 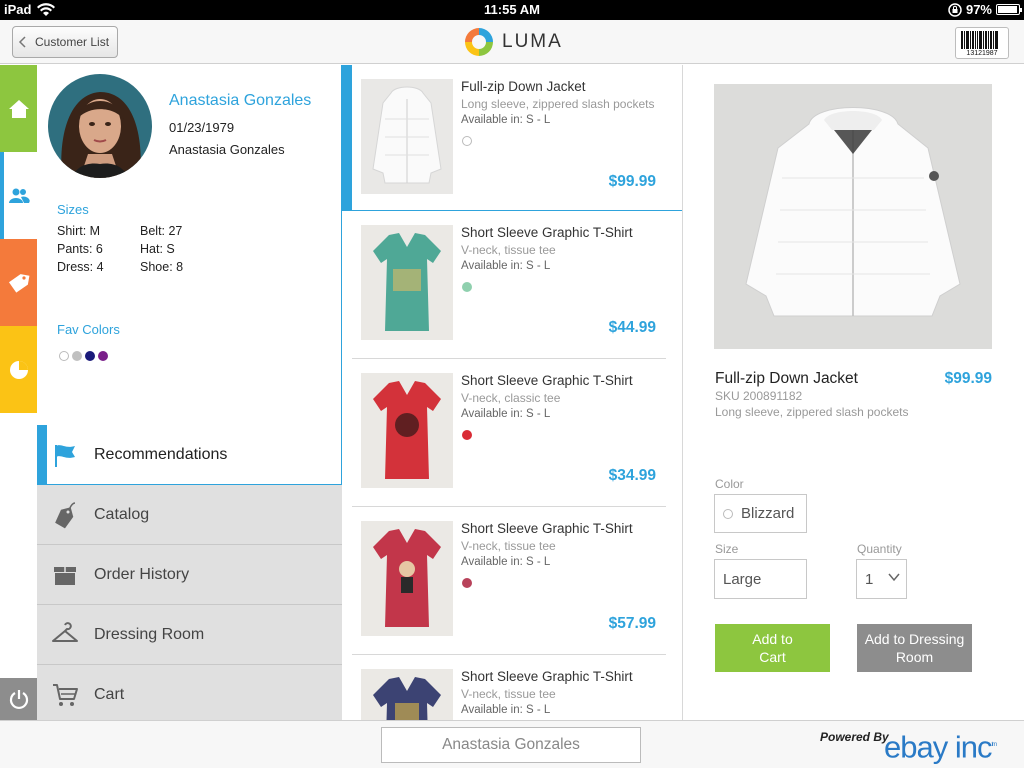 I want to click on box-icon, so click(x=65, y=576).